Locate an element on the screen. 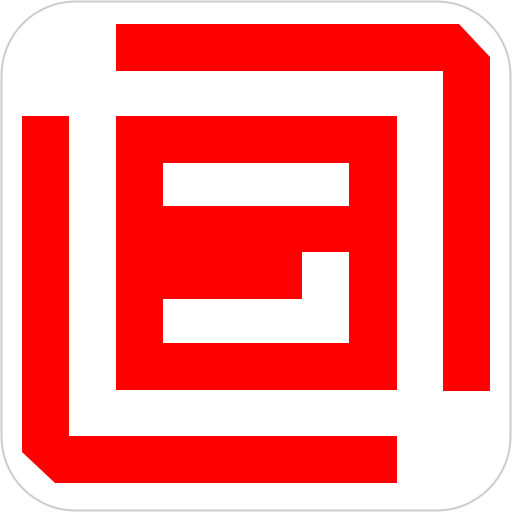 The height and width of the screenshot is (512, 512). logo-inner-frame-left is located at coordinates (139, 253).